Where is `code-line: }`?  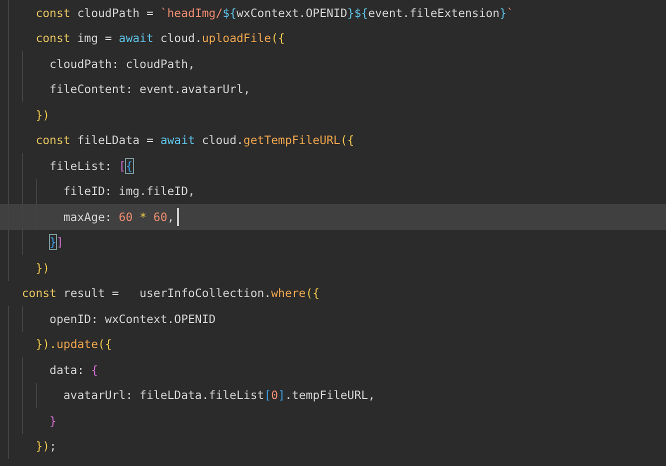 code-line: } is located at coordinates (52, 420).